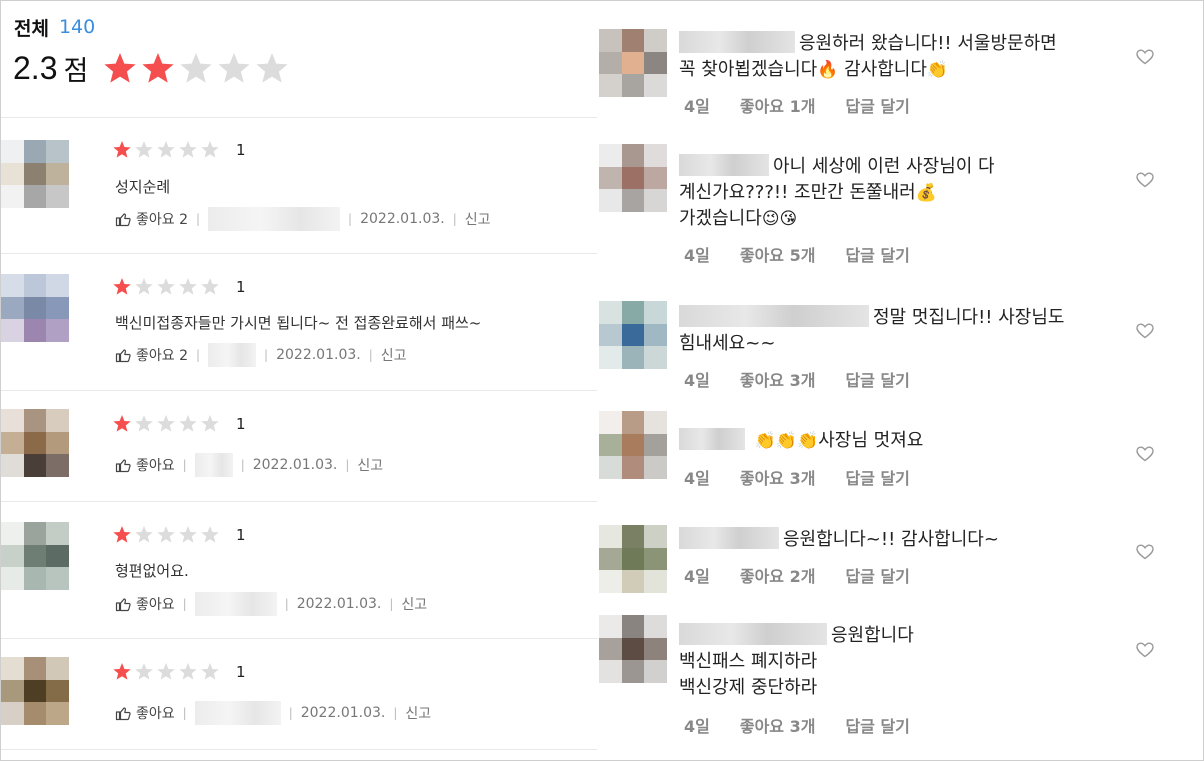 This screenshot has height=762, width=1204. I want to click on comment-likes: 좋아요 5개, so click(778, 254).